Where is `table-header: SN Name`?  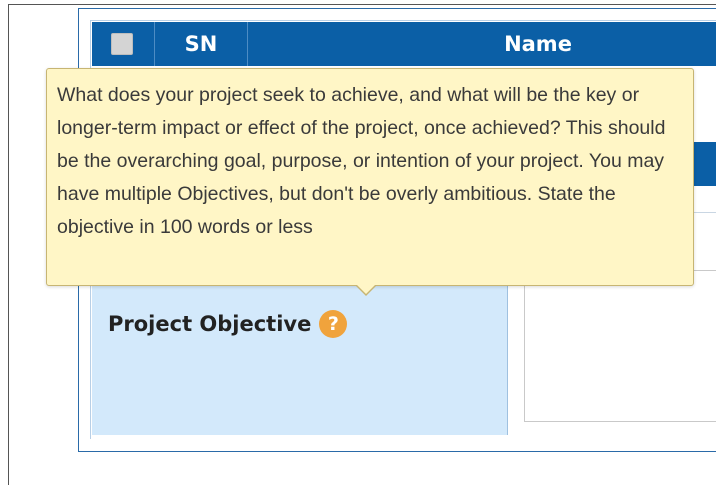
table-header: SN Name is located at coordinates (404, 44).